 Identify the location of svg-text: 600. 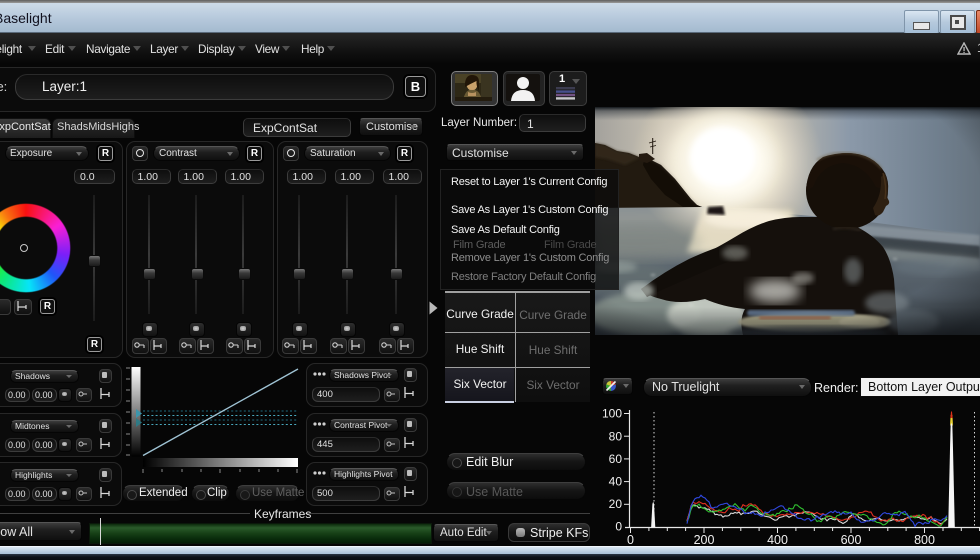
(851, 539).